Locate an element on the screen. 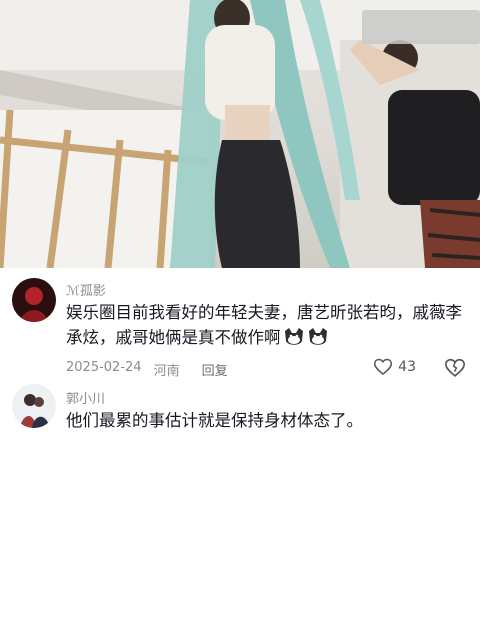 Image resolution: width=480 pixels, height=640 pixels. comment-text: 娱乐圈目前我看好的年轻夫妻，唐艺昕张若昀，戚薇李承炫，戚哥她俩是真不做作啊 is located at coordinates (266, 325).